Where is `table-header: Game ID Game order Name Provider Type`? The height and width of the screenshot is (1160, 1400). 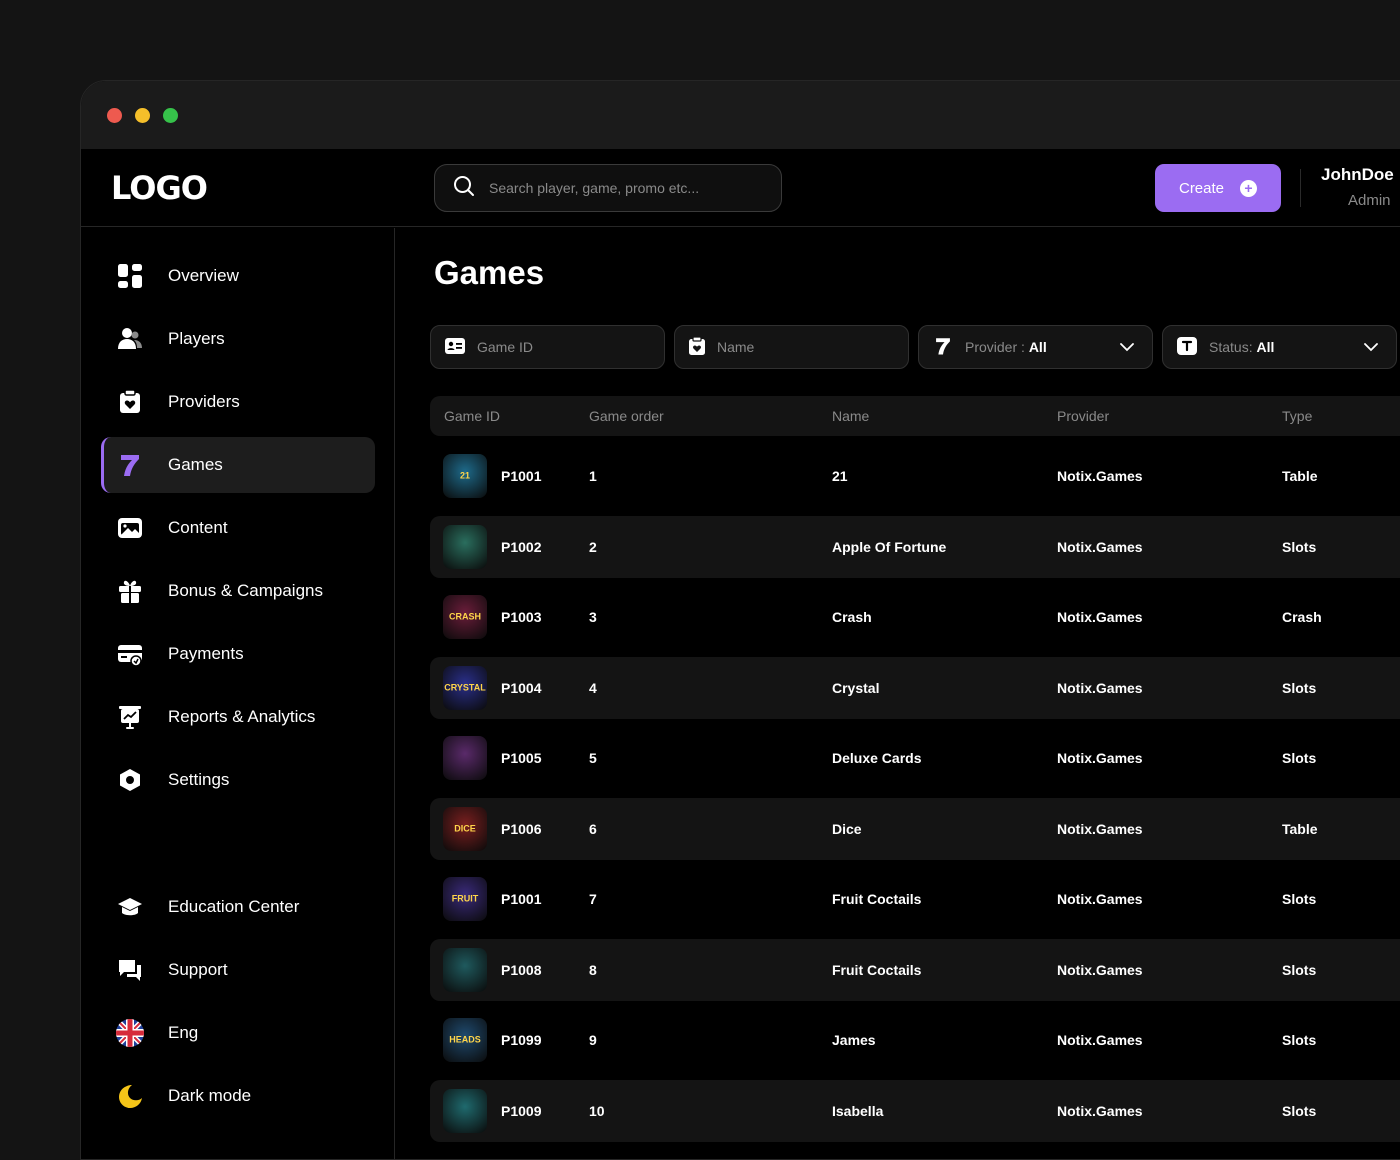 table-header: Game ID Game order Name Provider Type is located at coordinates (915, 416).